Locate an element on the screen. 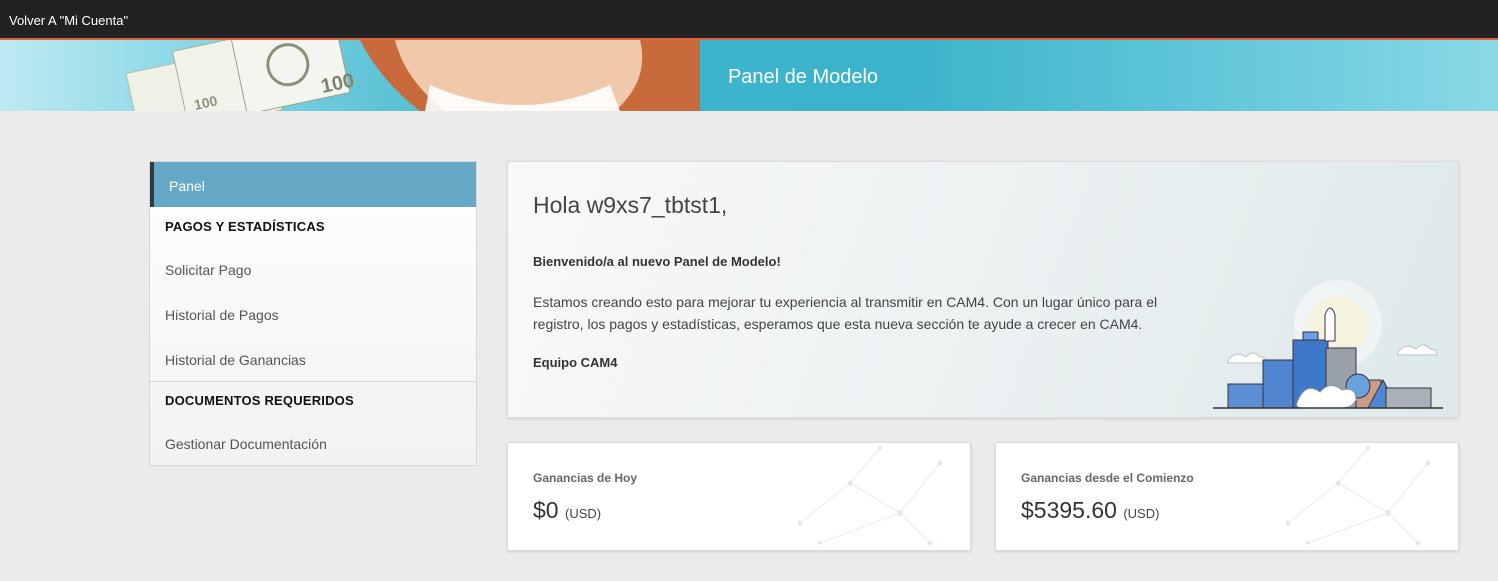 The height and width of the screenshot is (581, 1498). section-heading-payments-stats: PAGOS Y ESTADÍSTICAS is located at coordinates (245, 226).